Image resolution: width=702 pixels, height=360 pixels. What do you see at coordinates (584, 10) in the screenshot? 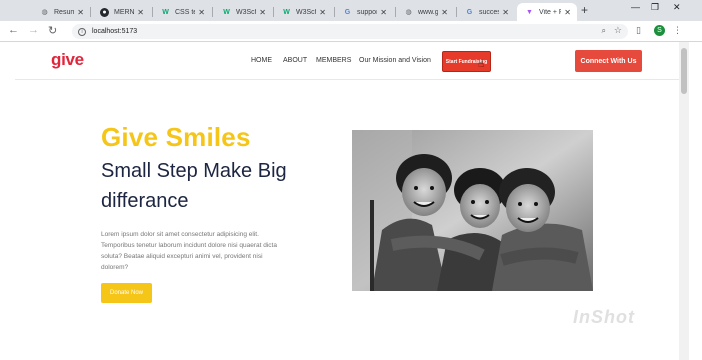
I see `new-tab-button: +` at bounding box center [584, 10].